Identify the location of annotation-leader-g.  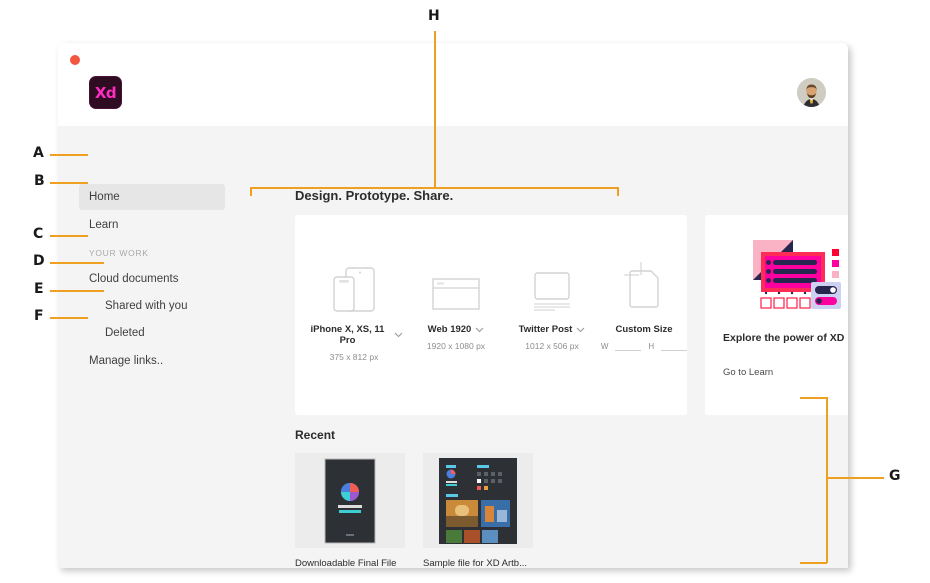
(855, 478).